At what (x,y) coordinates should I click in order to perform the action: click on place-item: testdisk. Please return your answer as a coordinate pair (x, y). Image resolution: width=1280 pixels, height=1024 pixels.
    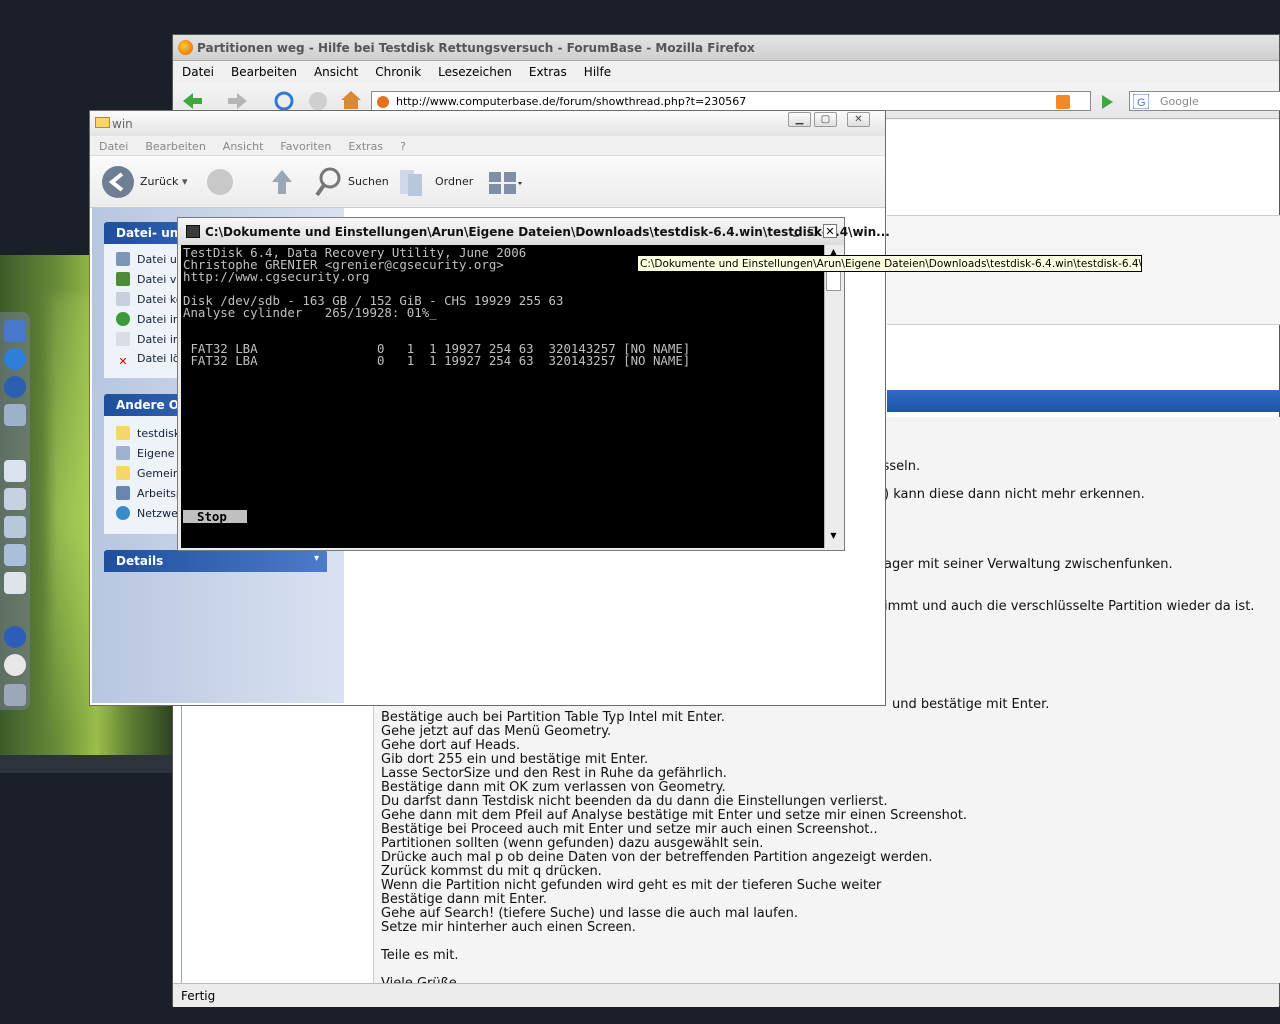
    Looking at the image, I should click on (148, 433).